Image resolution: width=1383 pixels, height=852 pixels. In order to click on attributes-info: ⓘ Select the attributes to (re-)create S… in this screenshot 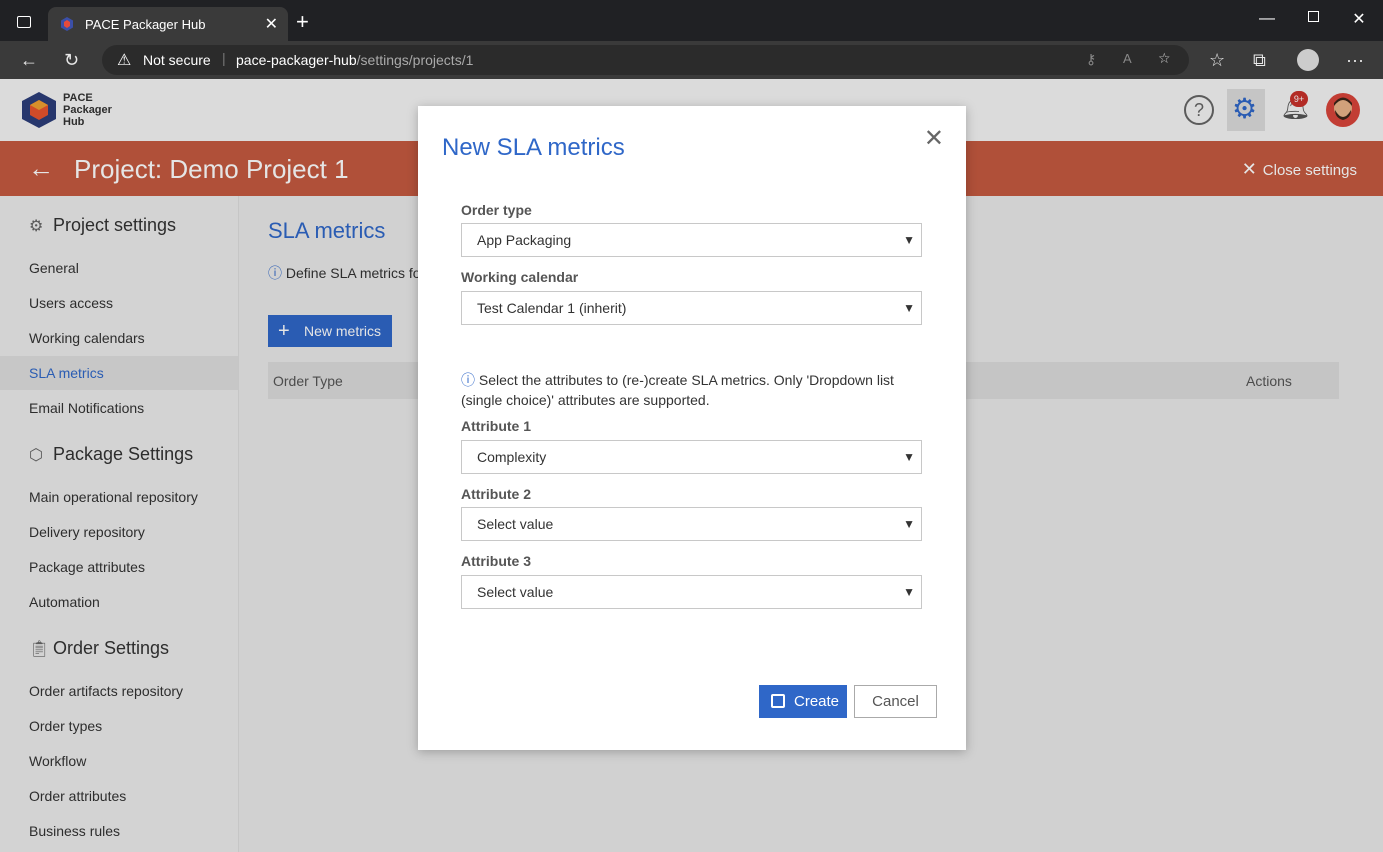, I will do `click(696, 390)`.